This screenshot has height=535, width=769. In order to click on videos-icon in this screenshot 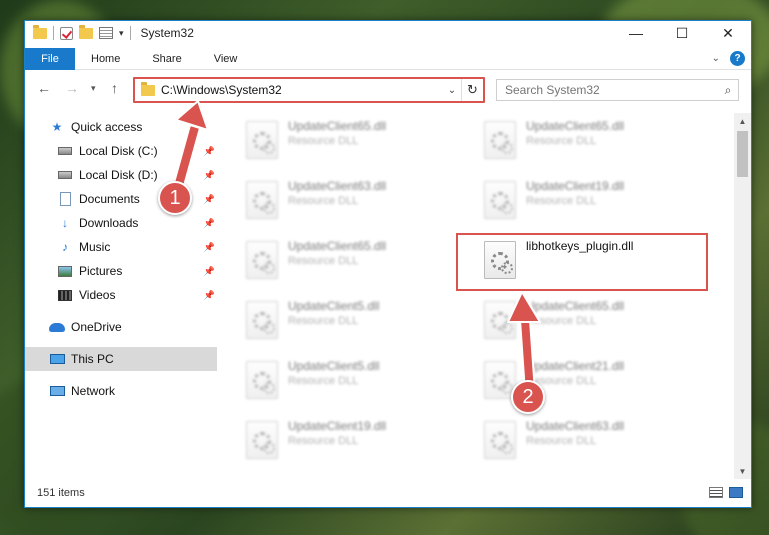, I will do `click(65, 295)`.